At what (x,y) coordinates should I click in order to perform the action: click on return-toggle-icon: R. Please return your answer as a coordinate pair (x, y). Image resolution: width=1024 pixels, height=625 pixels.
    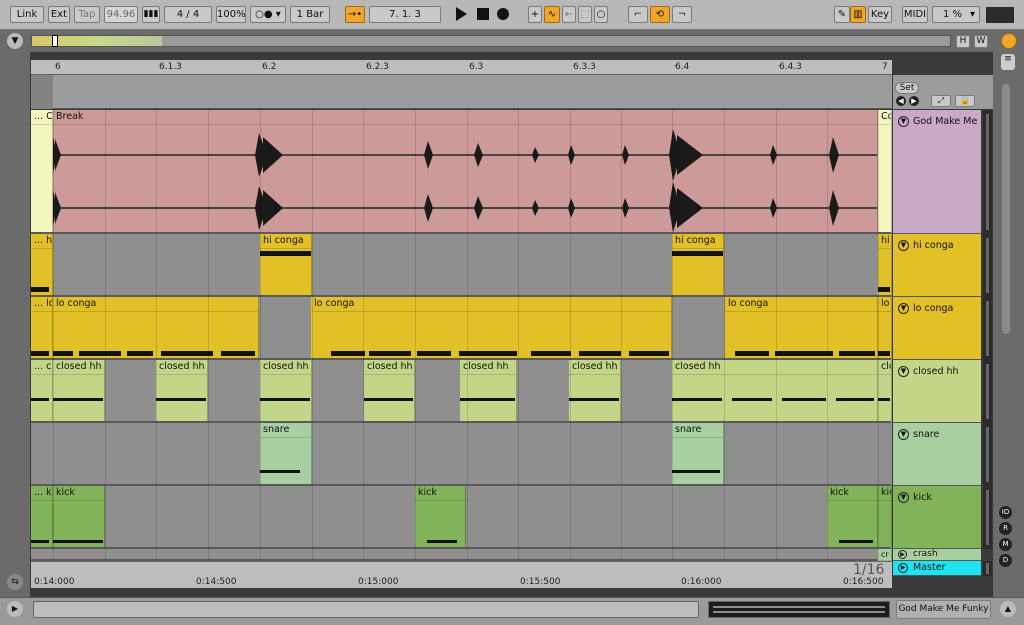
    Looking at the image, I should click on (1005, 528).